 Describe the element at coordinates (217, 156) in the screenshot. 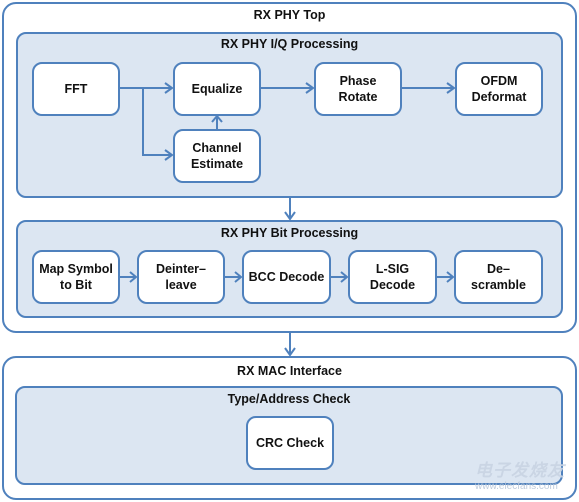

I see `channel-estimate-block: Channel Estimate` at that location.